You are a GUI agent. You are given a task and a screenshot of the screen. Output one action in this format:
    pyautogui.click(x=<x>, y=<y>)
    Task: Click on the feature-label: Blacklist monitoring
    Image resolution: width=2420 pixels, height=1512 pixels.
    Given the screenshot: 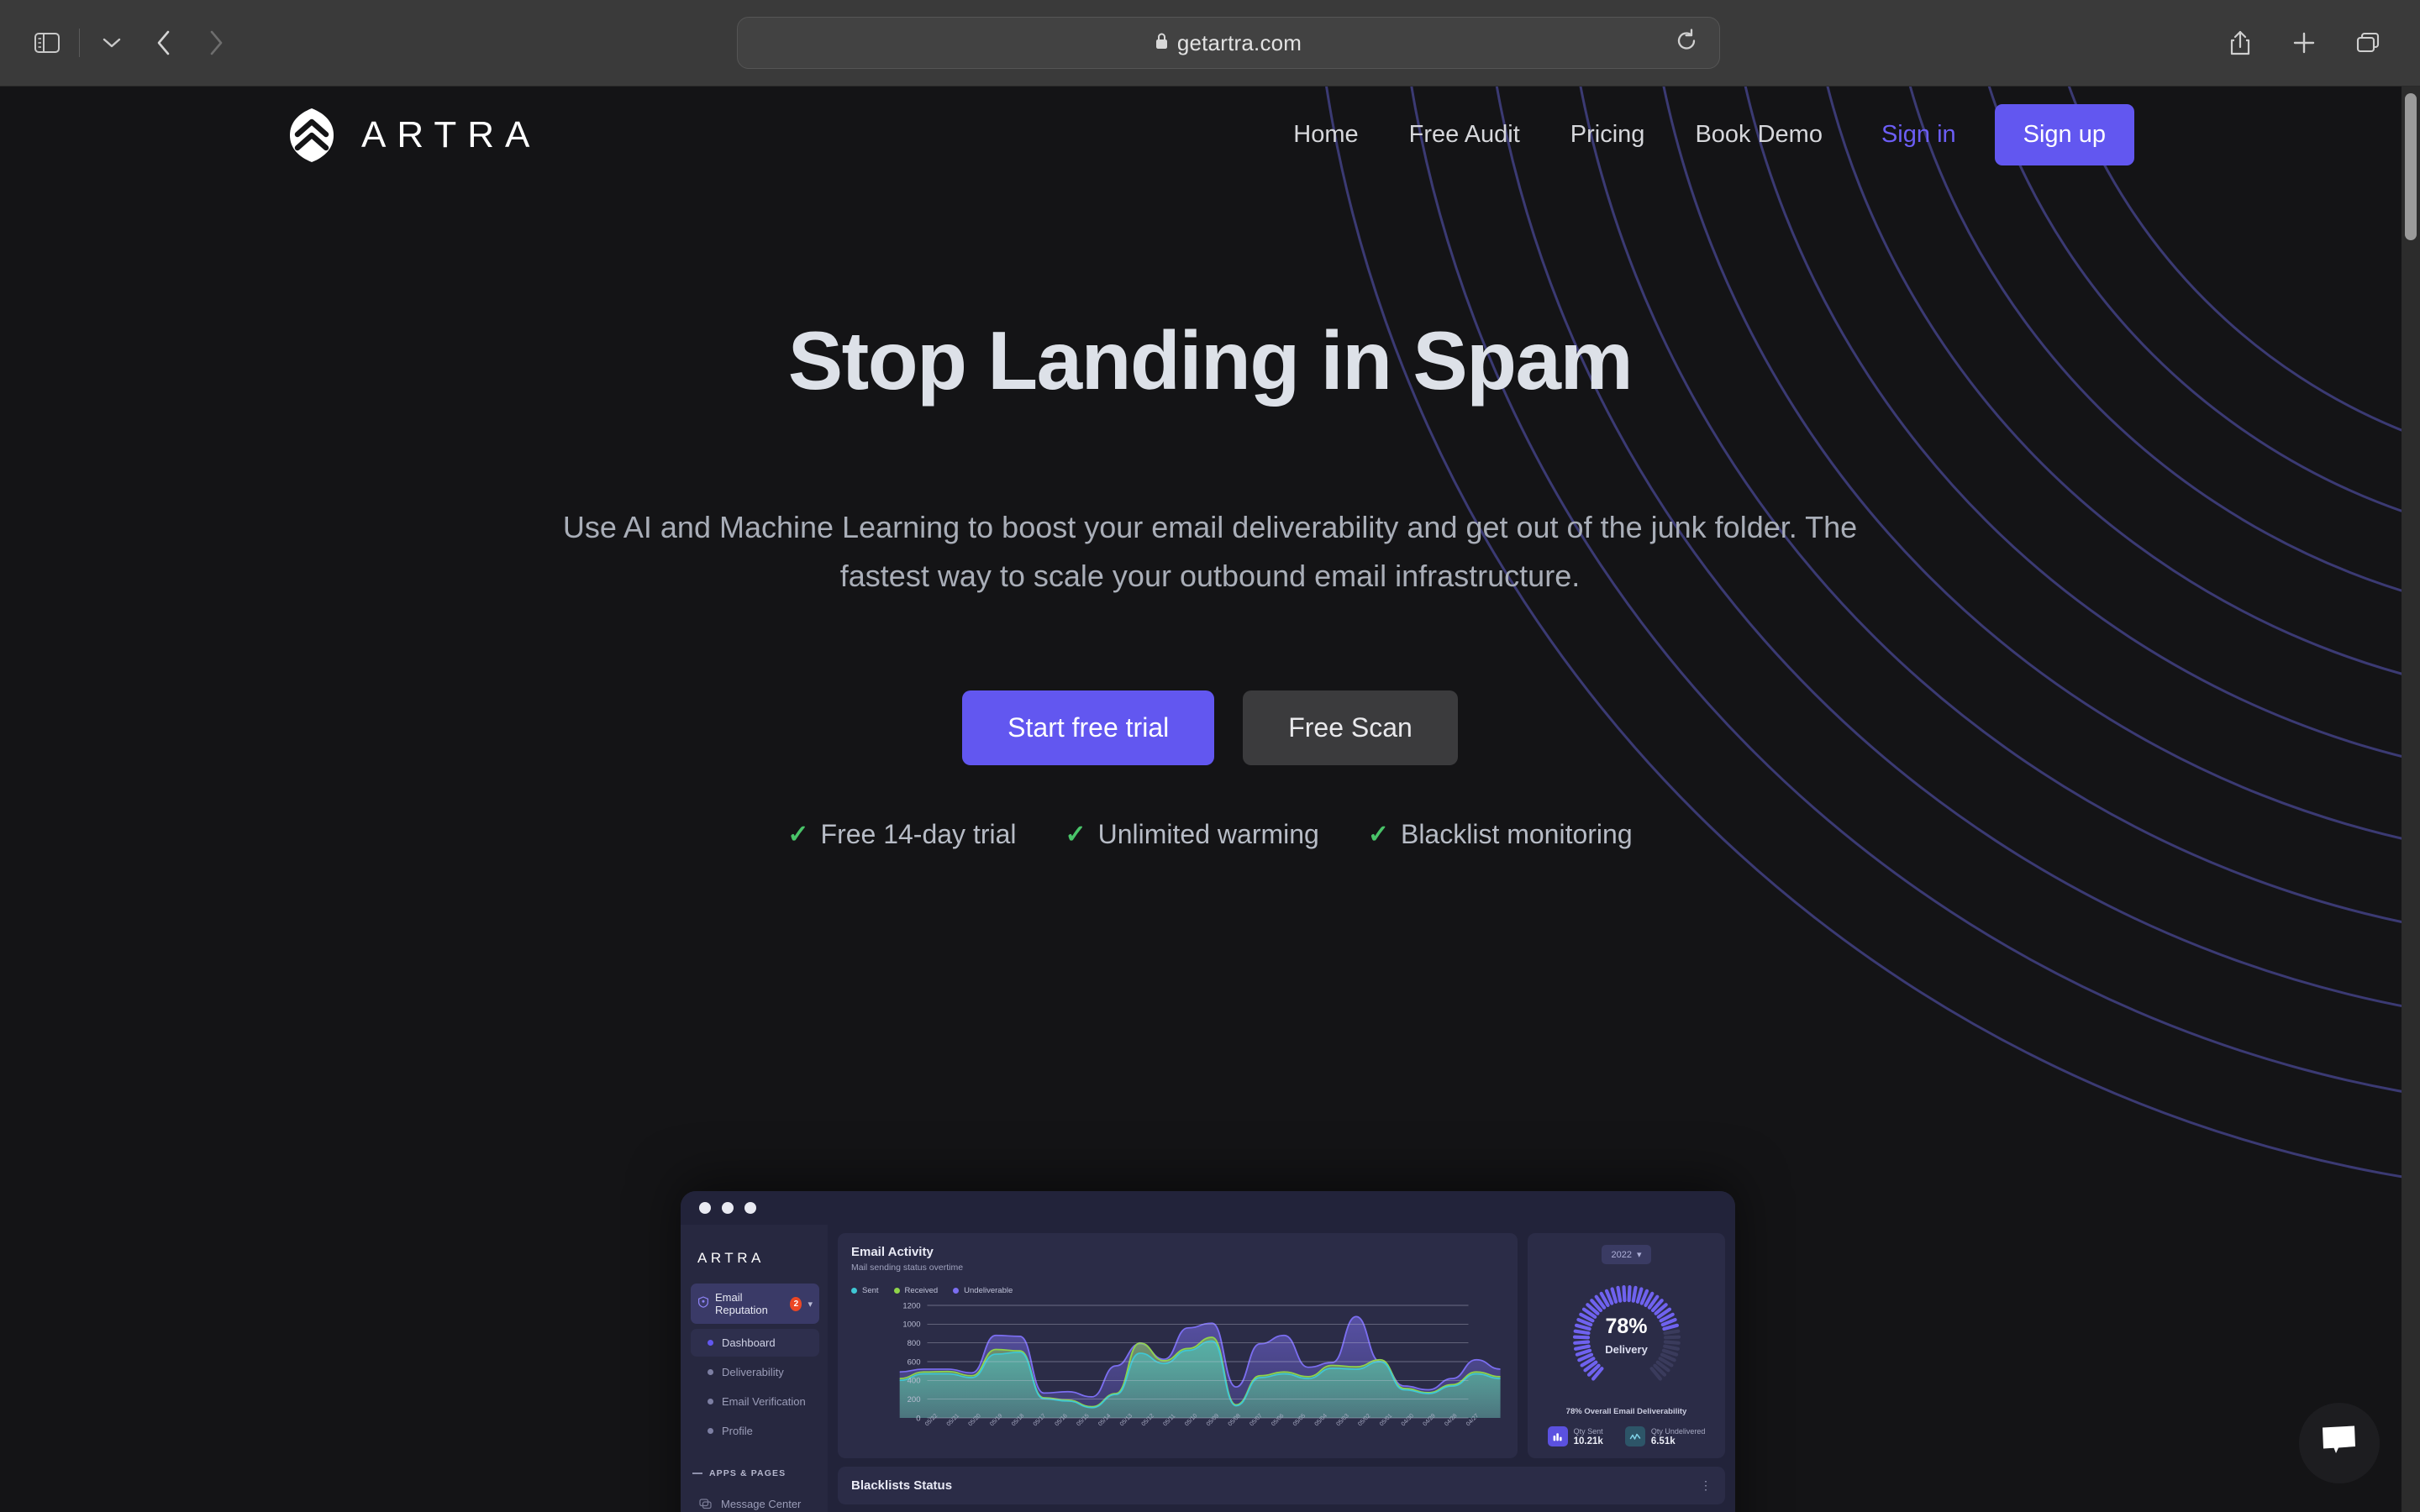 What is the action you would take?
    pyautogui.click(x=1516, y=833)
    